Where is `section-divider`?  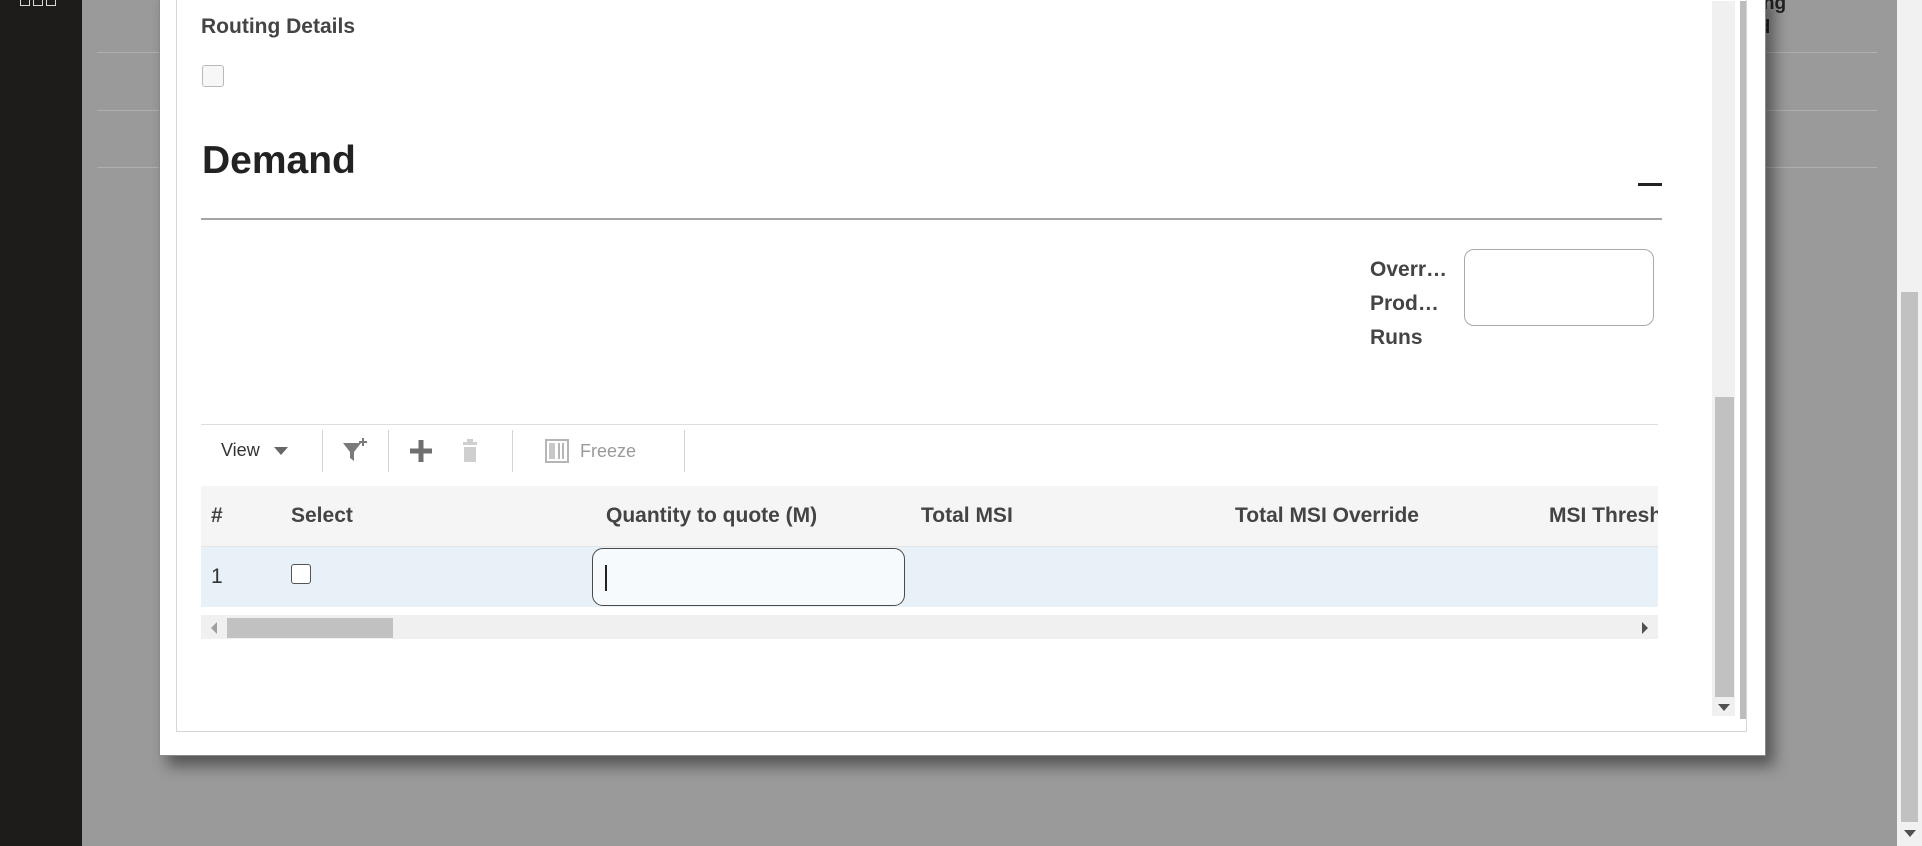
section-divider is located at coordinates (931, 219).